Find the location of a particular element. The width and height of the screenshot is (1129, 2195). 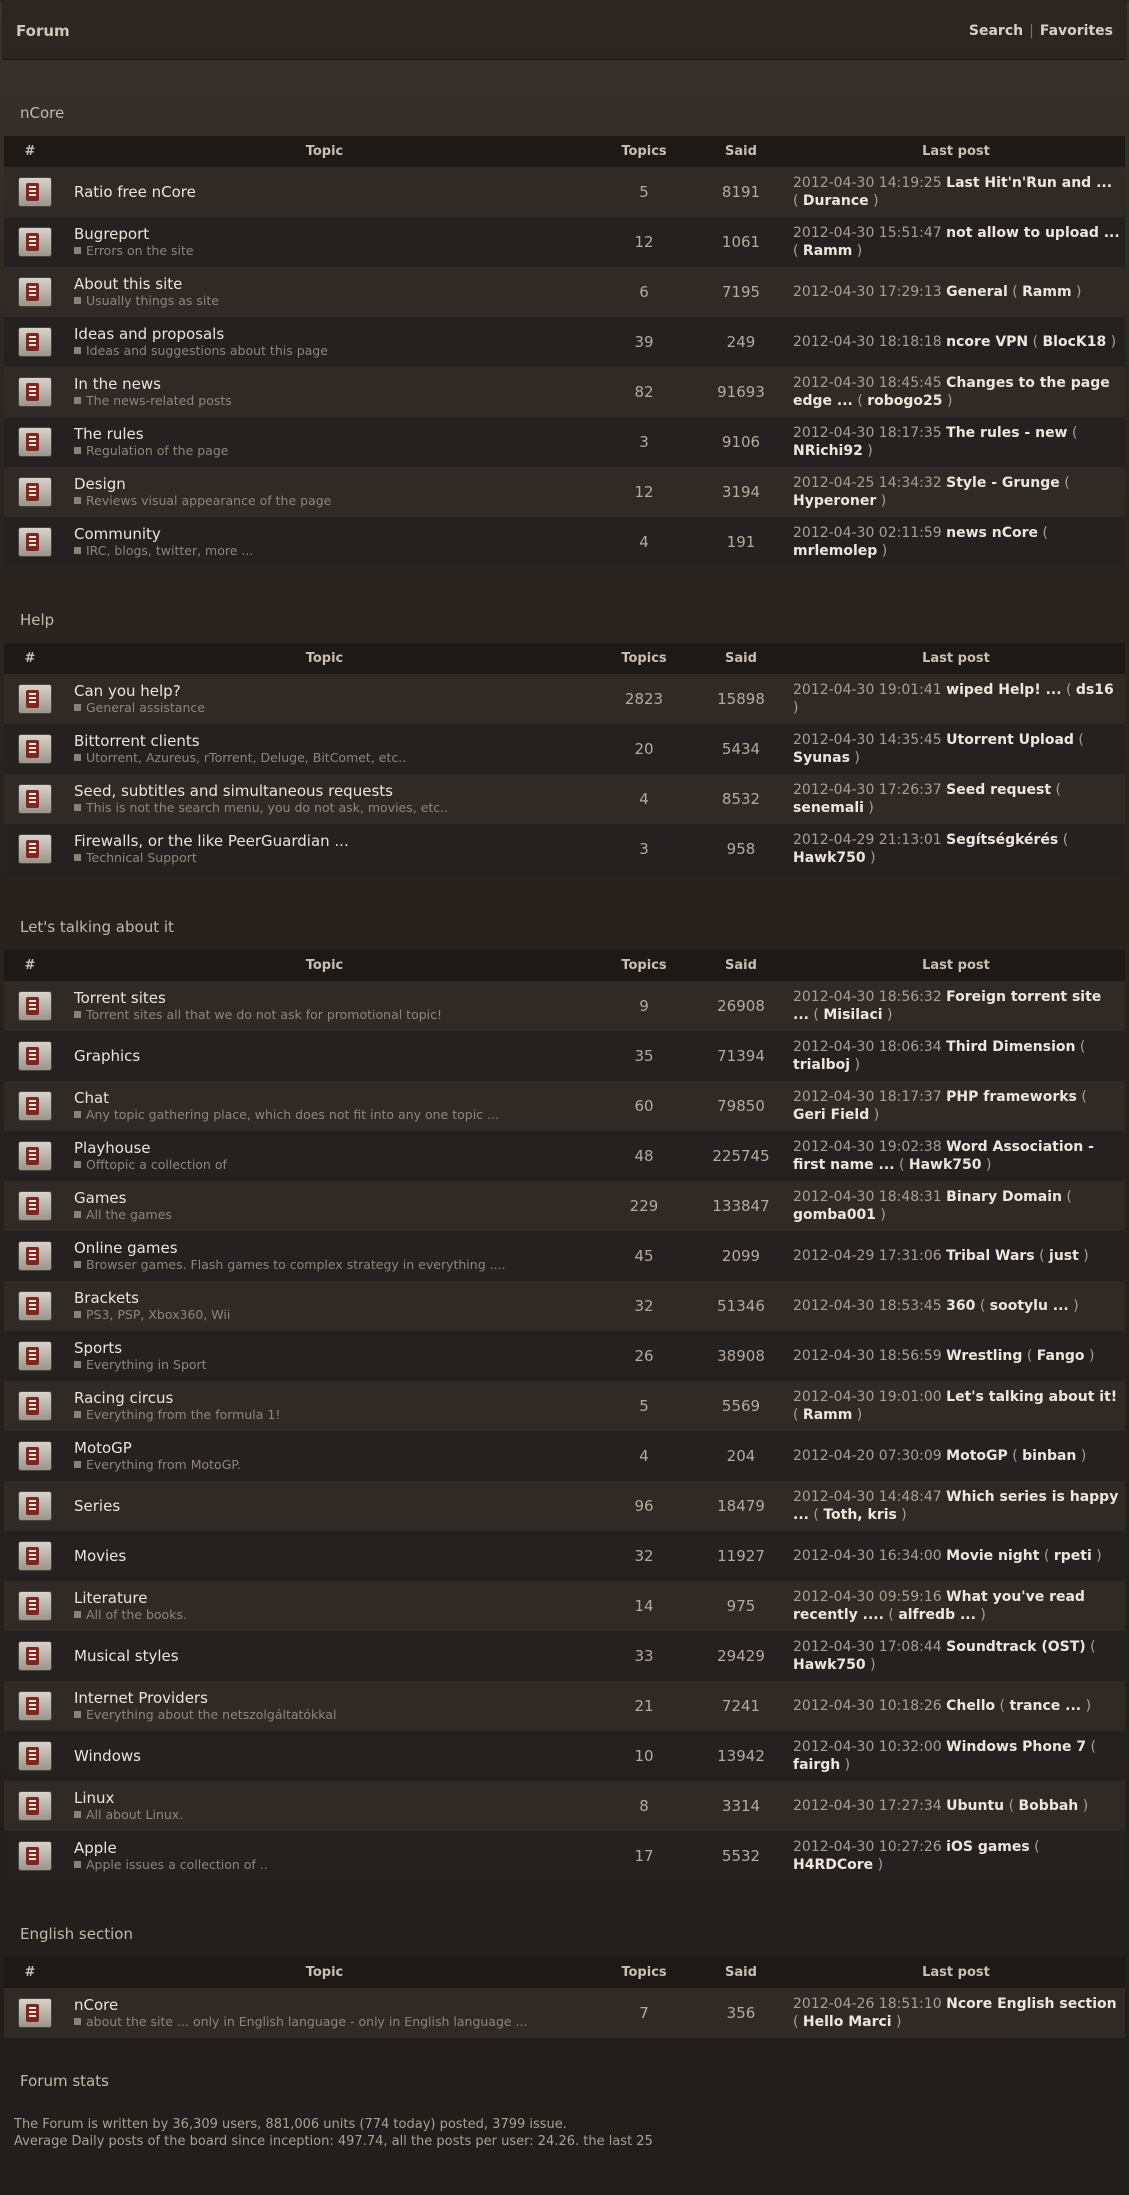

last-post-user-link: Bobbah is located at coordinates (1049, 1806).